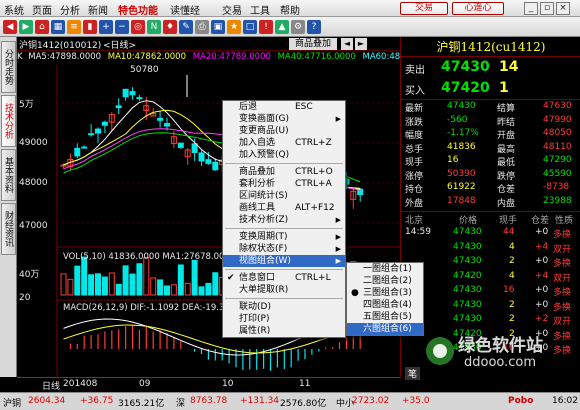  I want to click on macd-legend: MACD(26,12,9) DIF:-1.1092 DEA:-19.36, so click(146, 308).